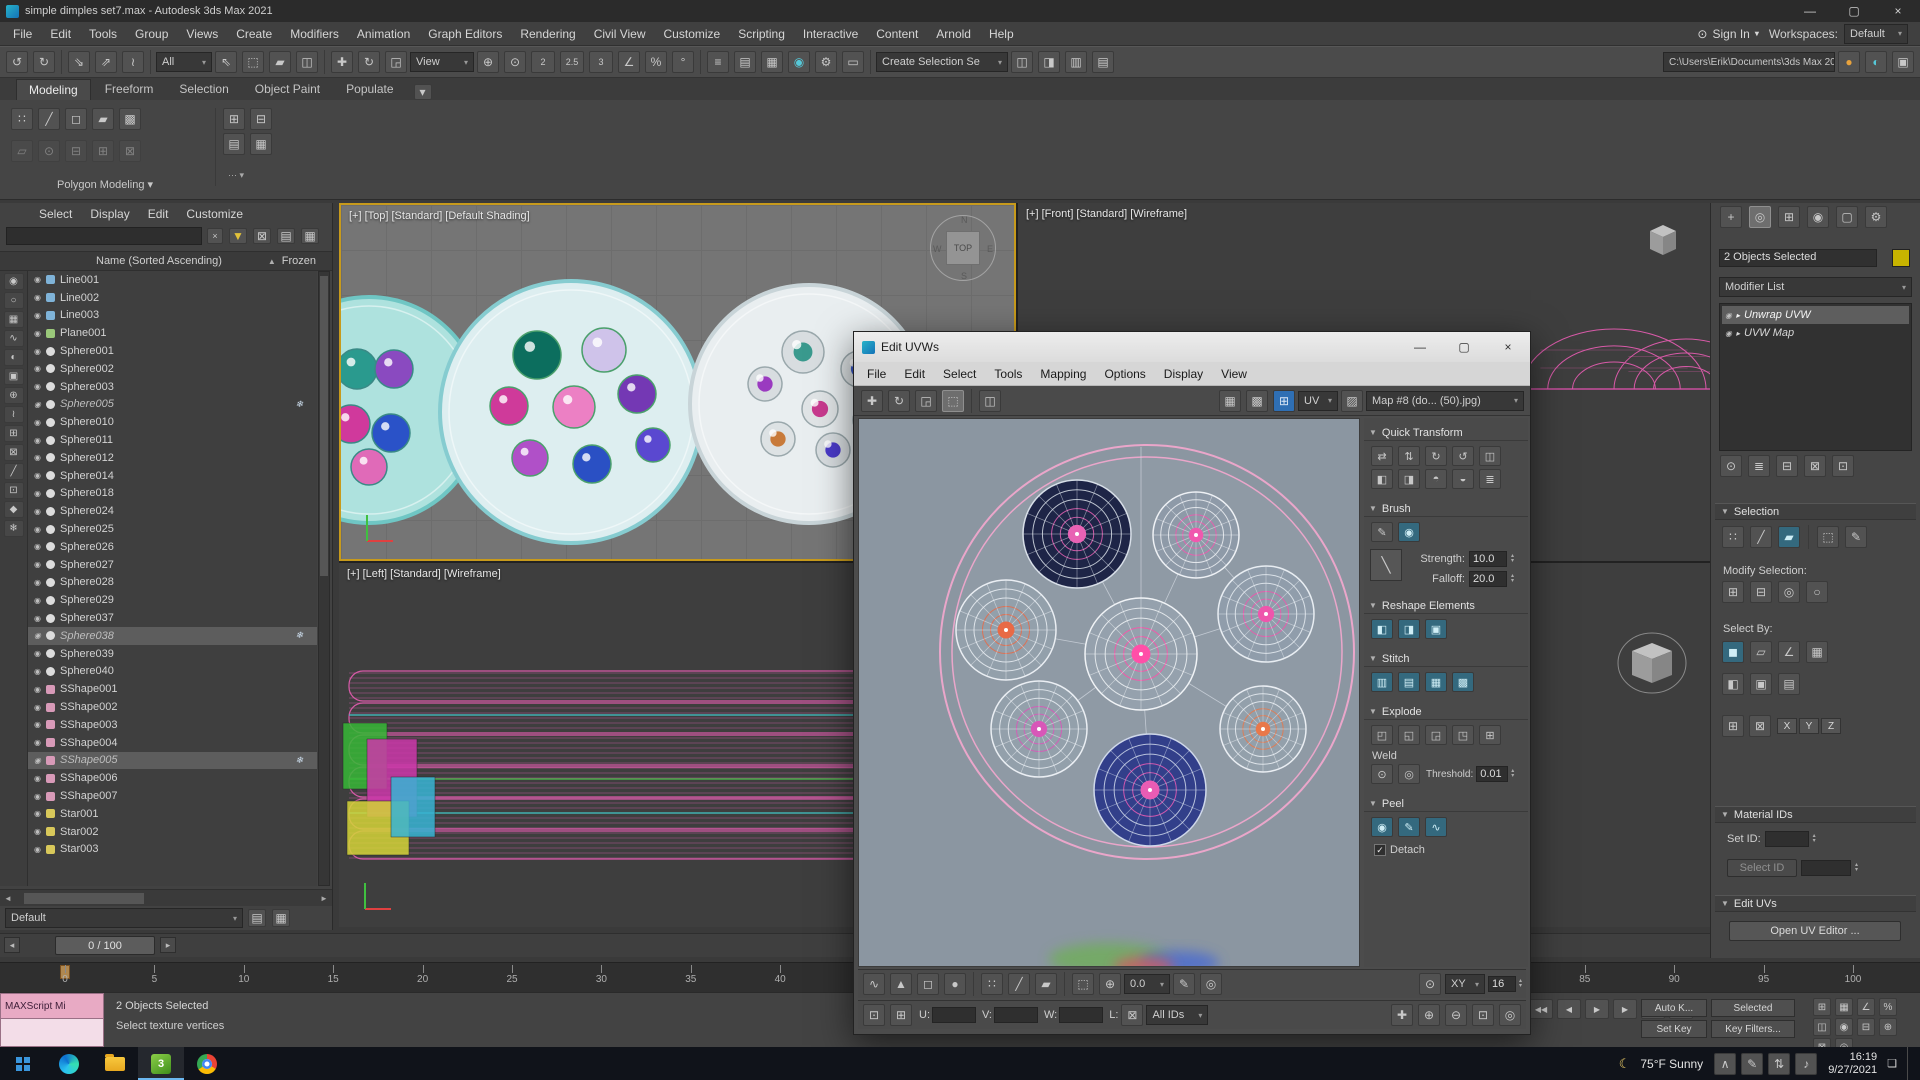 Image resolution: width=1920 pixels, height=1080 pixels. Describe the element at coordinates (1409, 479) in the screenshot. I see `align-right-icon: ◨` at that location.